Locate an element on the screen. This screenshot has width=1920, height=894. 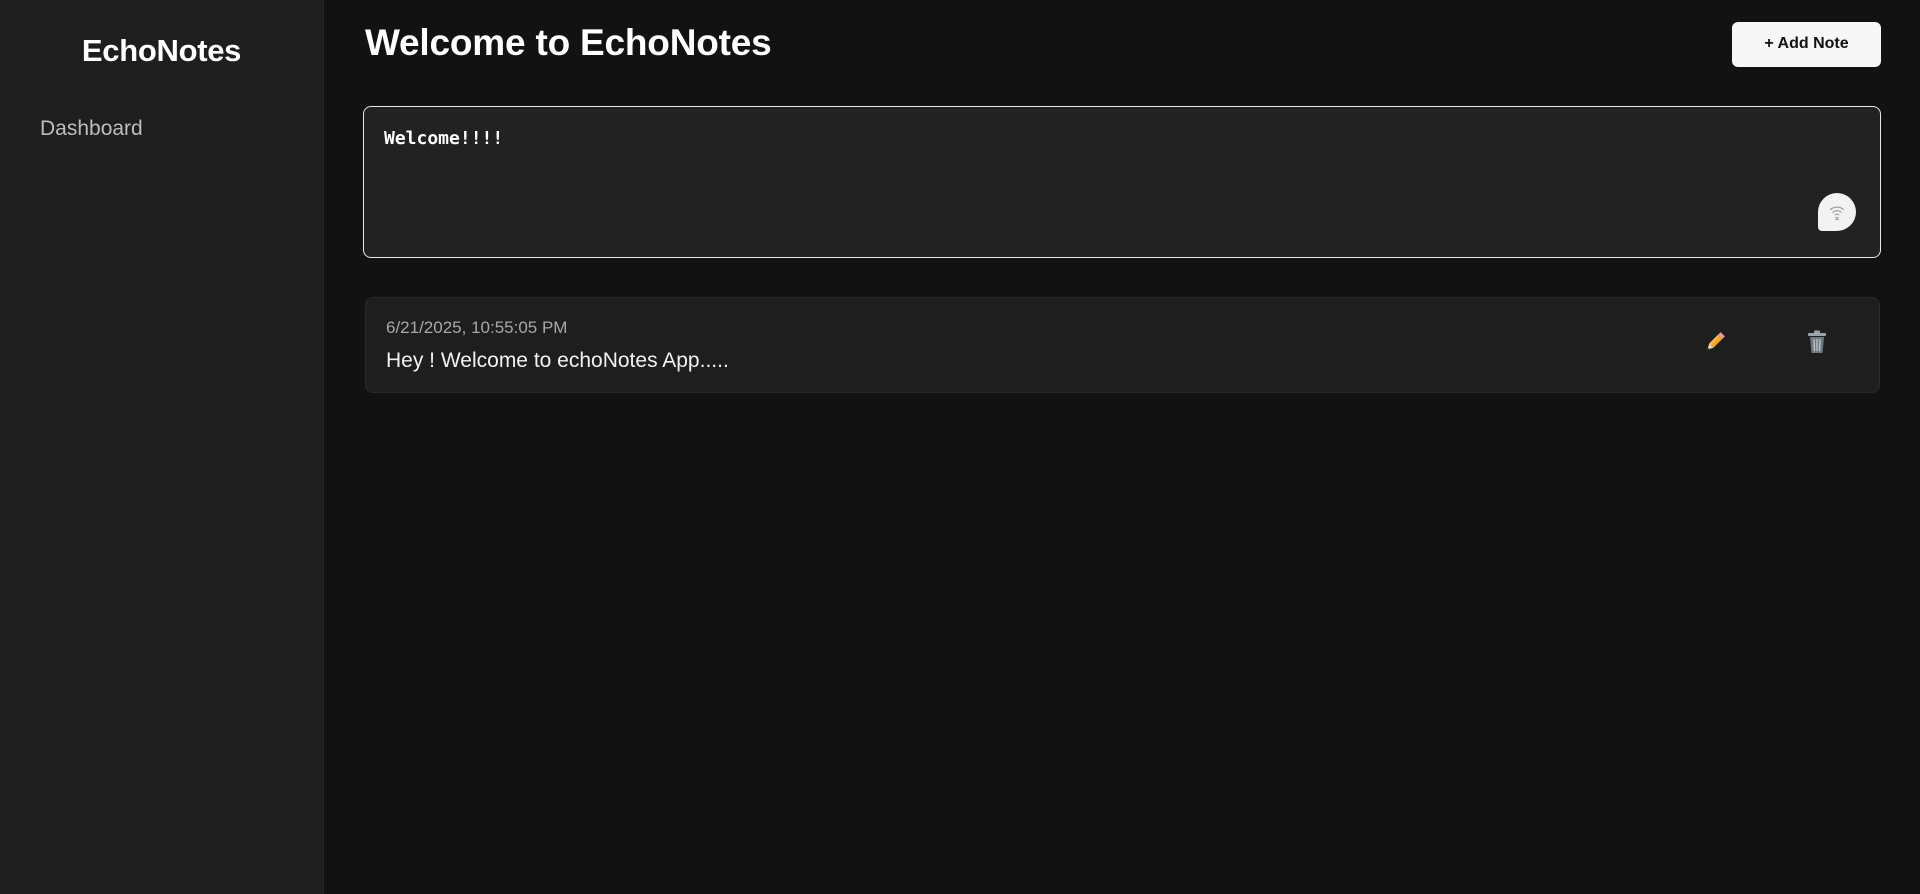
trash-icon is located at coordinates (1817, 342).